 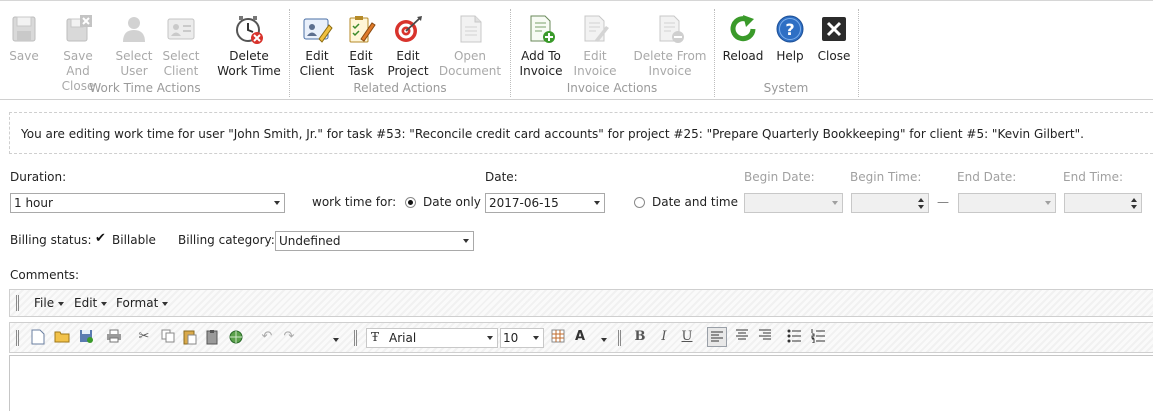 I want to click on delete-work-time-button: Delete Work Time, so click(x=249, y=44).